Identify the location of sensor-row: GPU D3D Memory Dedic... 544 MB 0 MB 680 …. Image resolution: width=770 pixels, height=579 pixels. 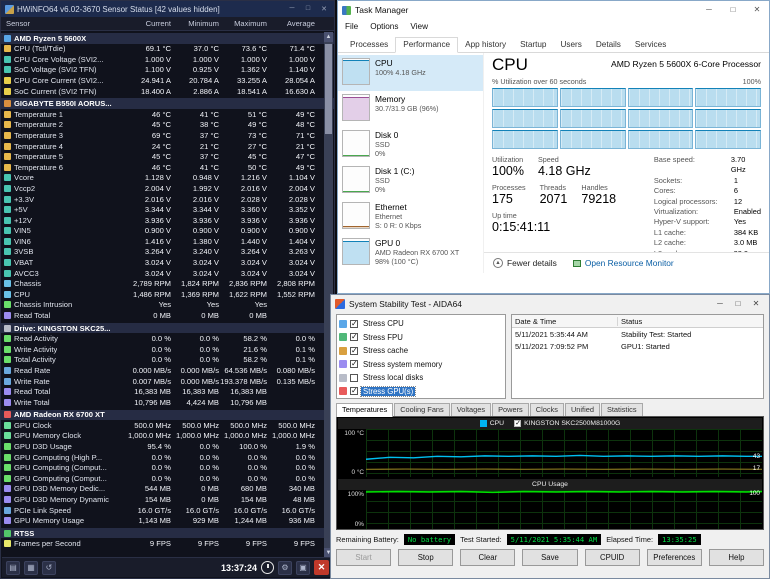
(167, 489).